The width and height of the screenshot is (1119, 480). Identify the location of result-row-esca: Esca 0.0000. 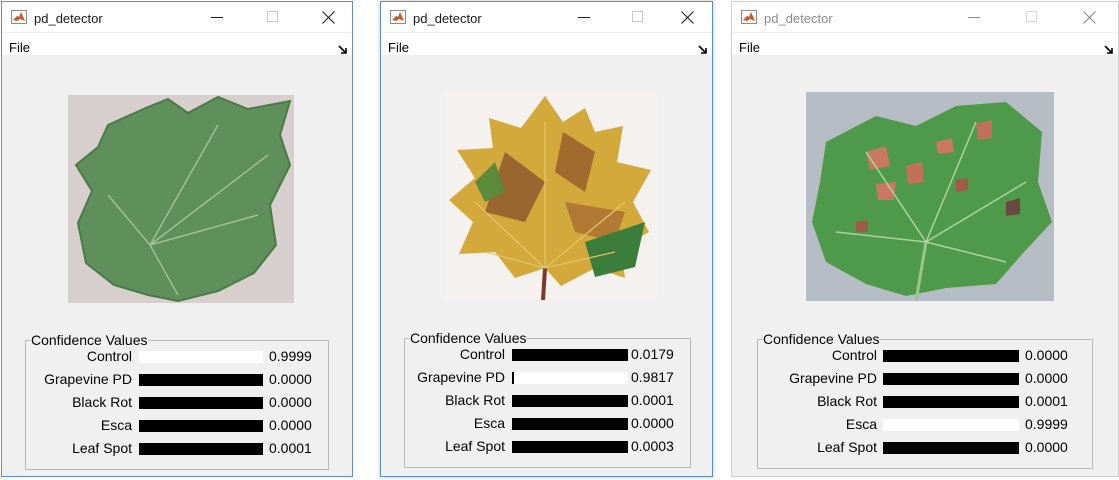
(547, 424).